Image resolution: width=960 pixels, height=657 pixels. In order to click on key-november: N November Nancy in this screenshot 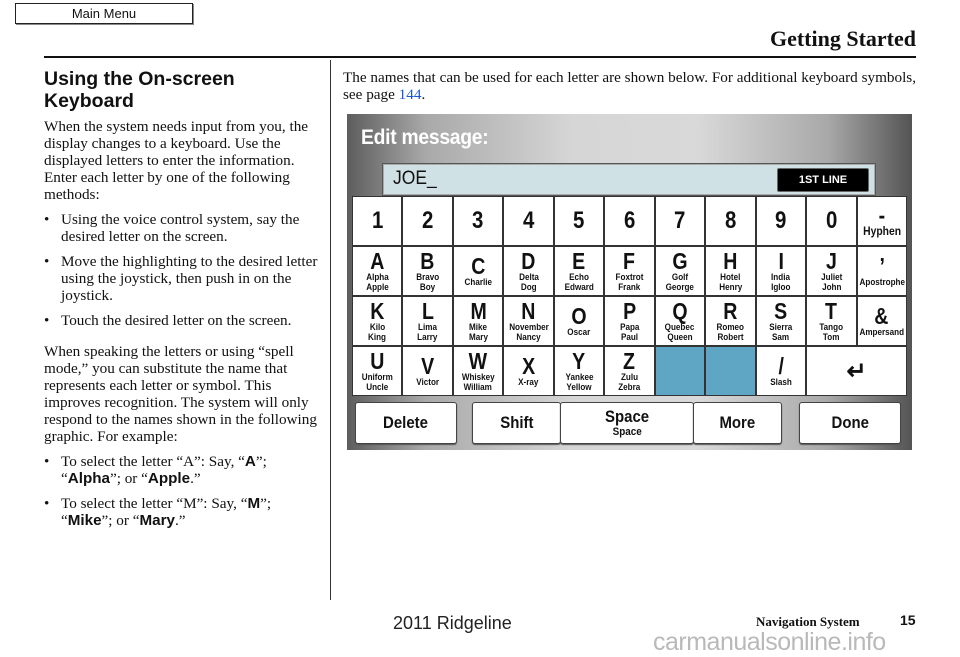, I will do `click(528, 321)`.